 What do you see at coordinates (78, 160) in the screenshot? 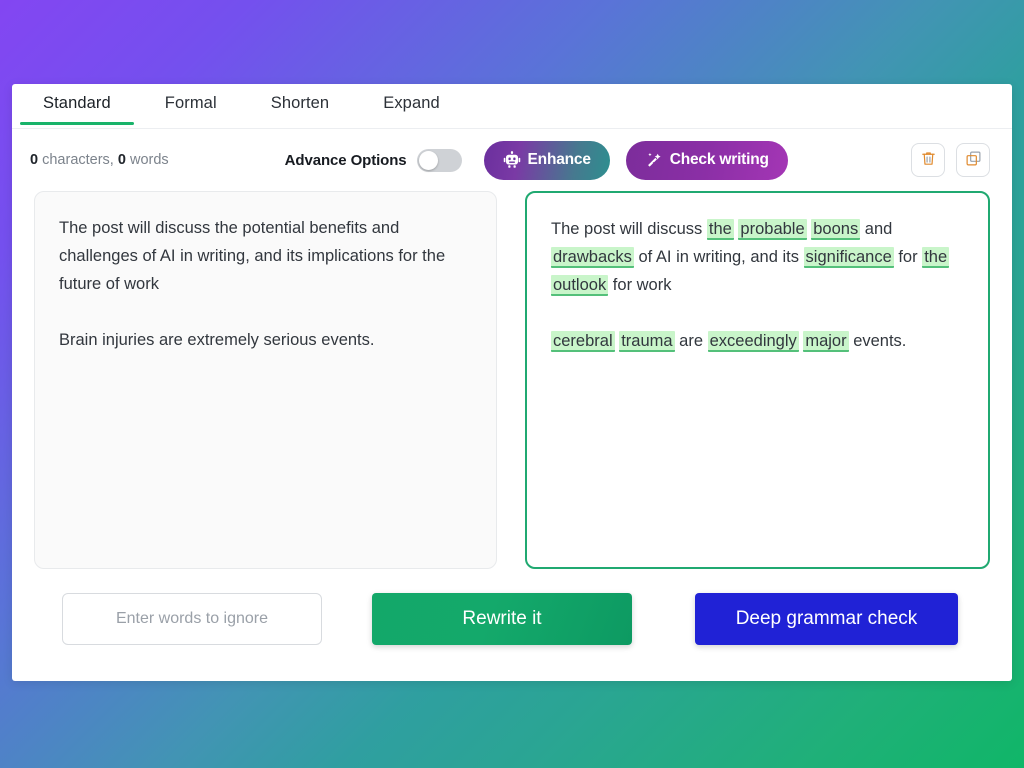
I see `character-count-label: characters,` at bounding box center [78, 160].